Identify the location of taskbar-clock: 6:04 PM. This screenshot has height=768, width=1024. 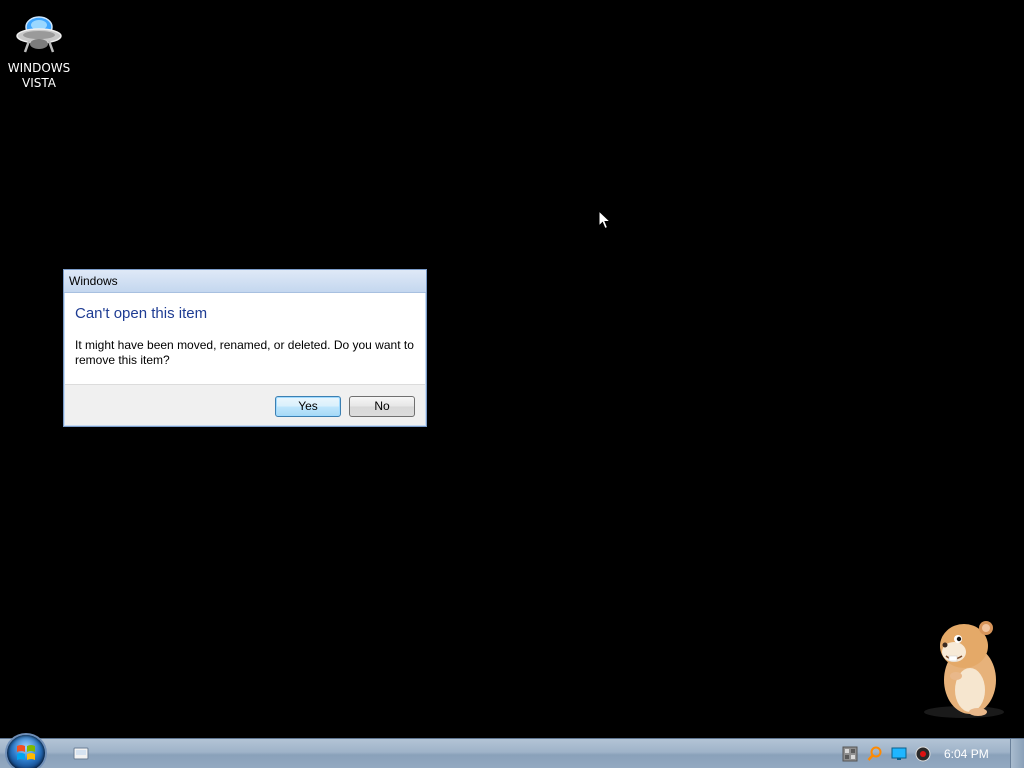
(966, 754).